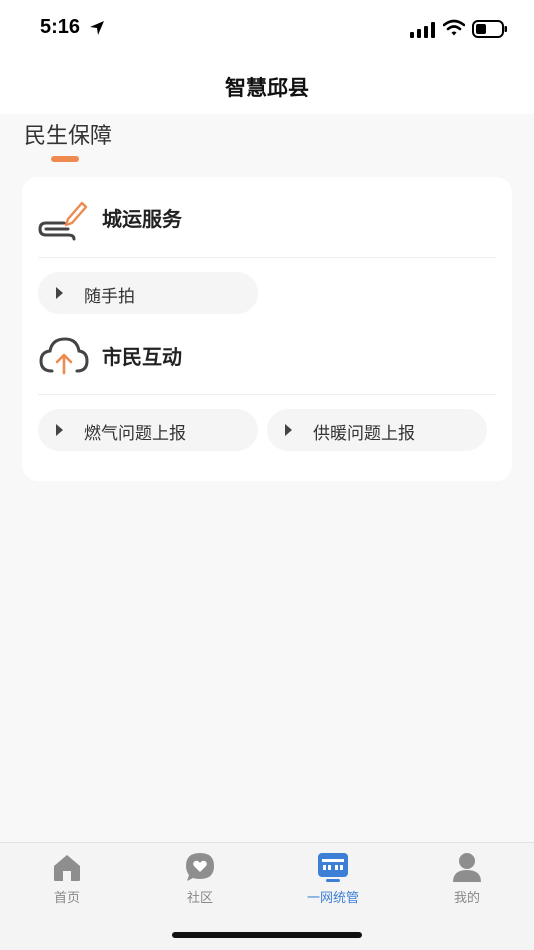  I want to click on item-label: 随手拍, so click(109, 297).